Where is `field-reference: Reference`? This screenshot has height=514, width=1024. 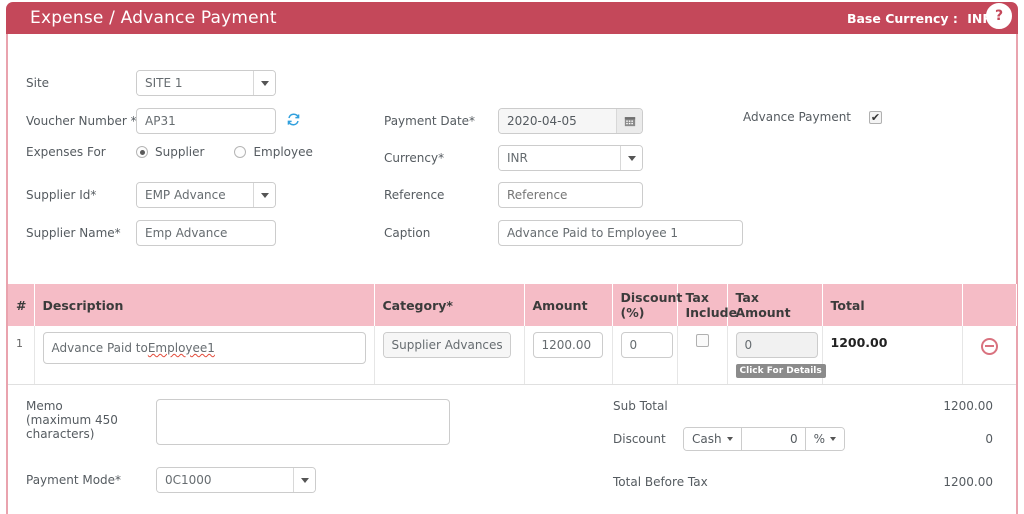
field-reference: Reference is located at coordinates (513, 195).